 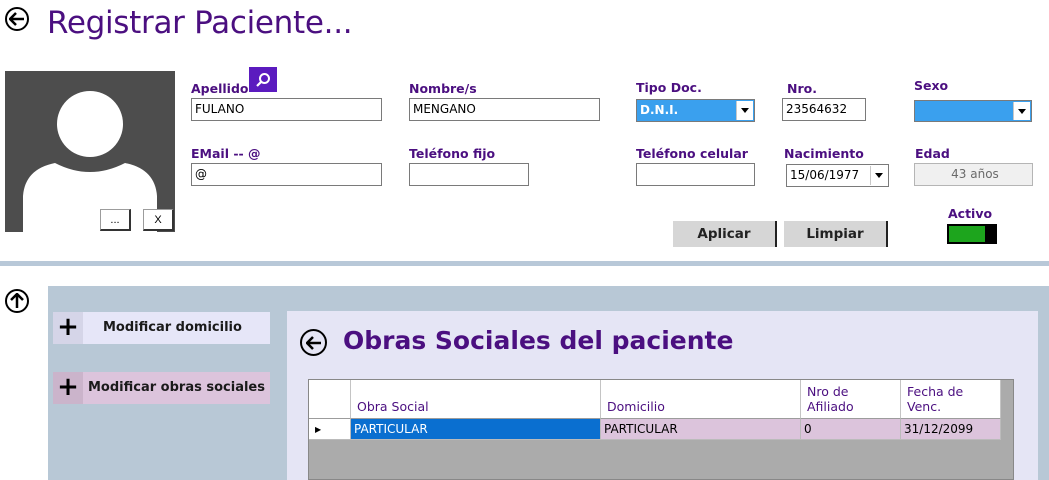 What do you see at coordinates (504, 109) in the screenshot?
I see `nombre-input: MENGANO` at bounding box center [504, 109].